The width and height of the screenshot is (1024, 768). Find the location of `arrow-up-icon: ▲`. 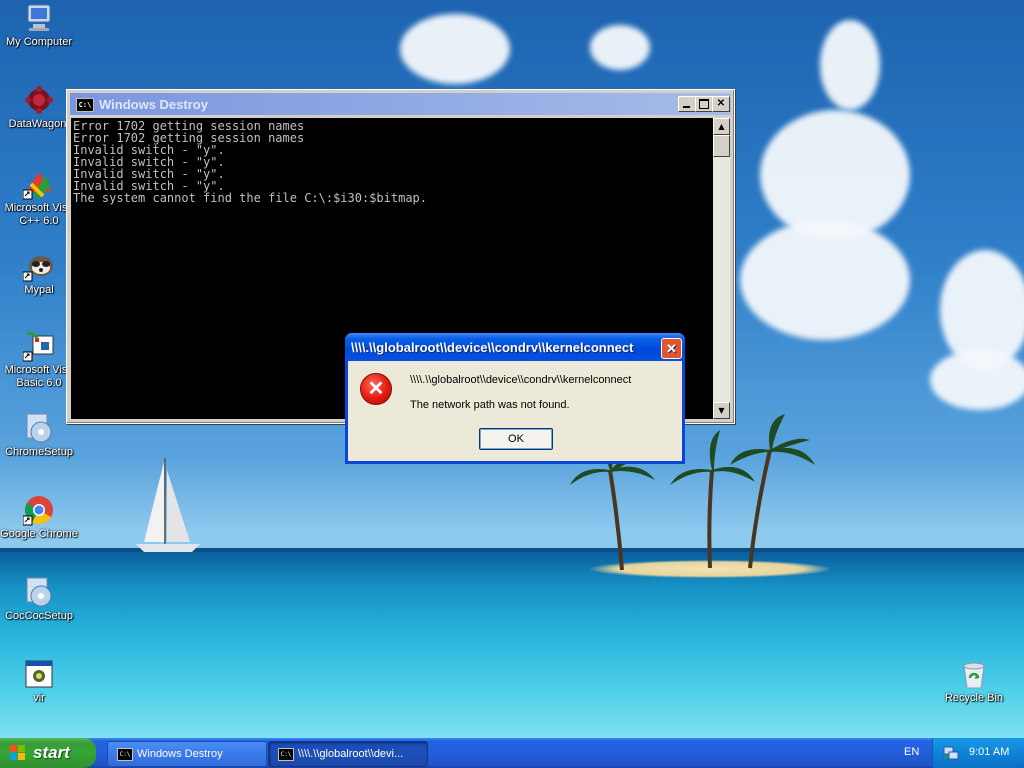

arrow-up-icon: ▲ is located at coordinates (721, 126).